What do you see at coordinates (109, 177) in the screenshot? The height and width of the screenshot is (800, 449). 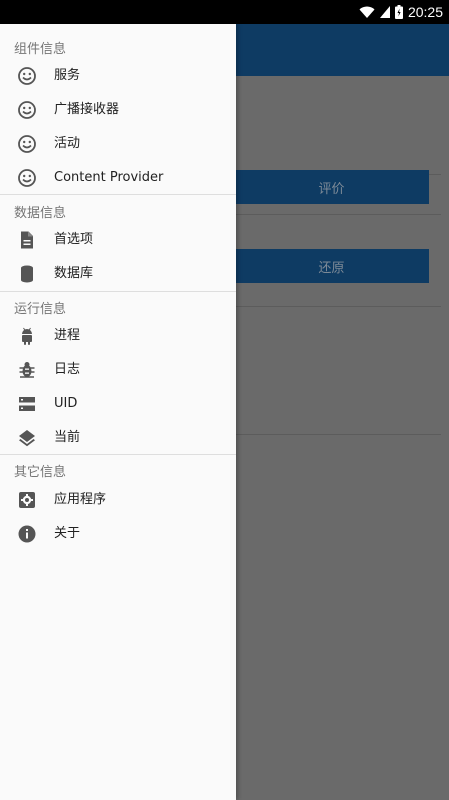 I see `drawer-item-label: Content Provider` at bounding box center [109, 177].